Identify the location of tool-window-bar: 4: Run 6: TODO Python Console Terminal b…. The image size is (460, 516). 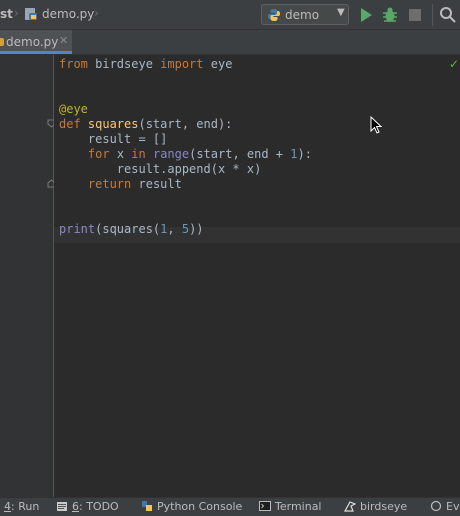
(230, 506).